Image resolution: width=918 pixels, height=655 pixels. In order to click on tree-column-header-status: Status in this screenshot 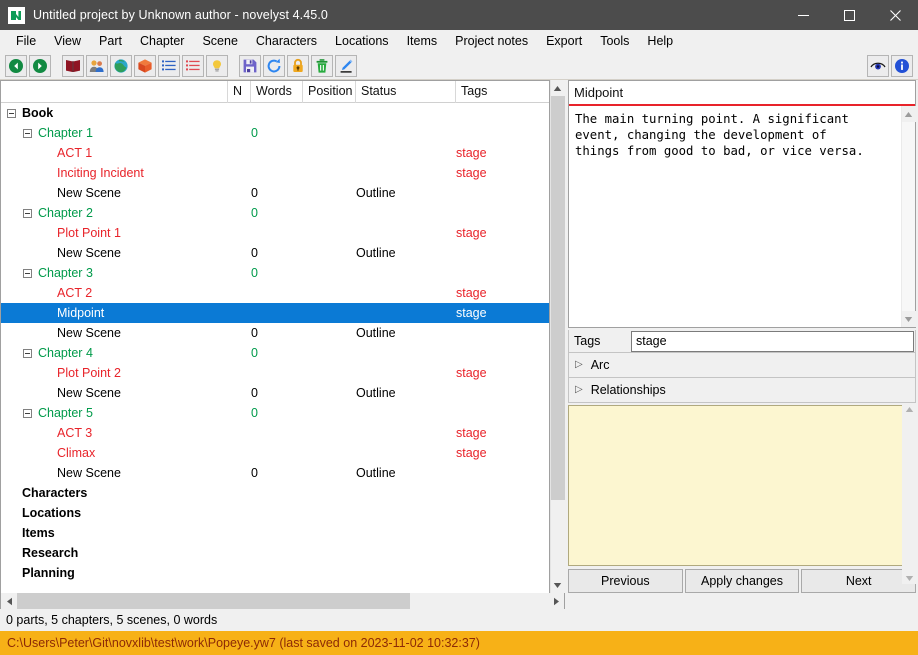, I will do `click(406, 91)`.